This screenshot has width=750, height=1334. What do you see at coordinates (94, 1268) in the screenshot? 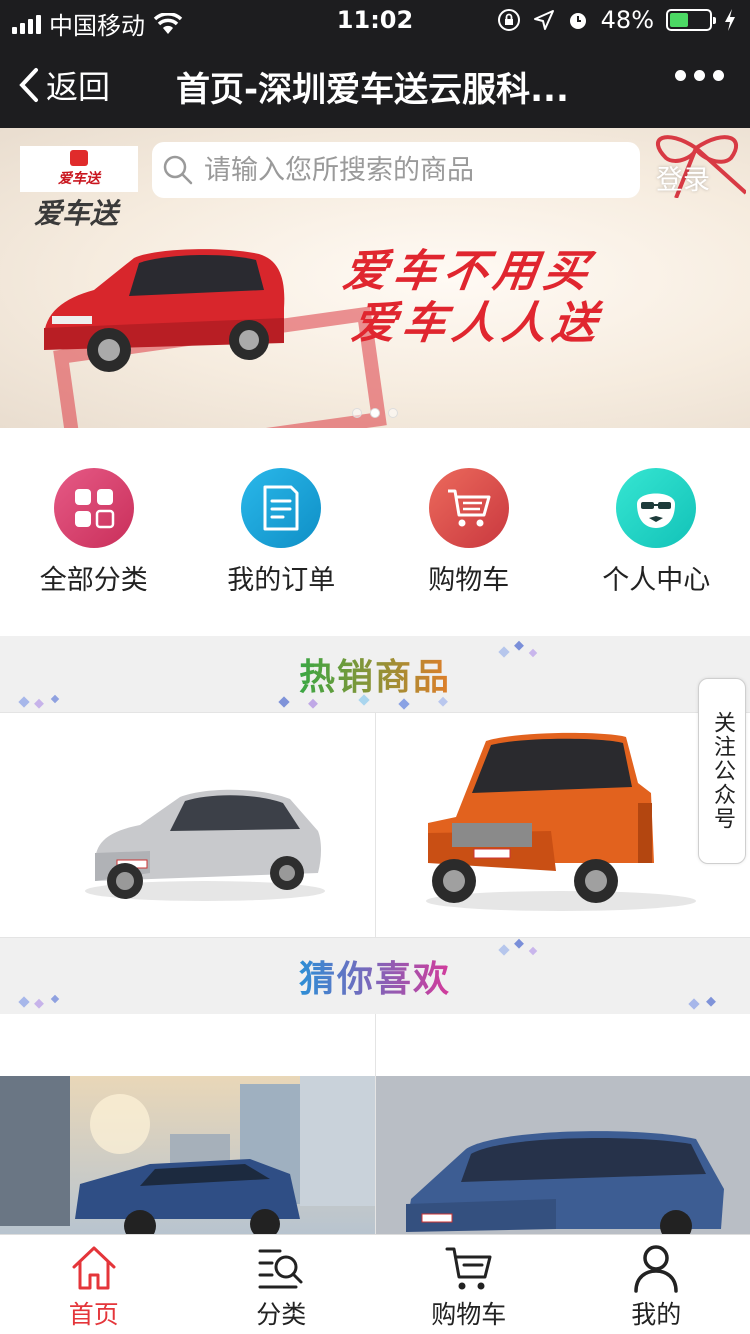
I see `home-icon` at bounding box center [94, 1268].